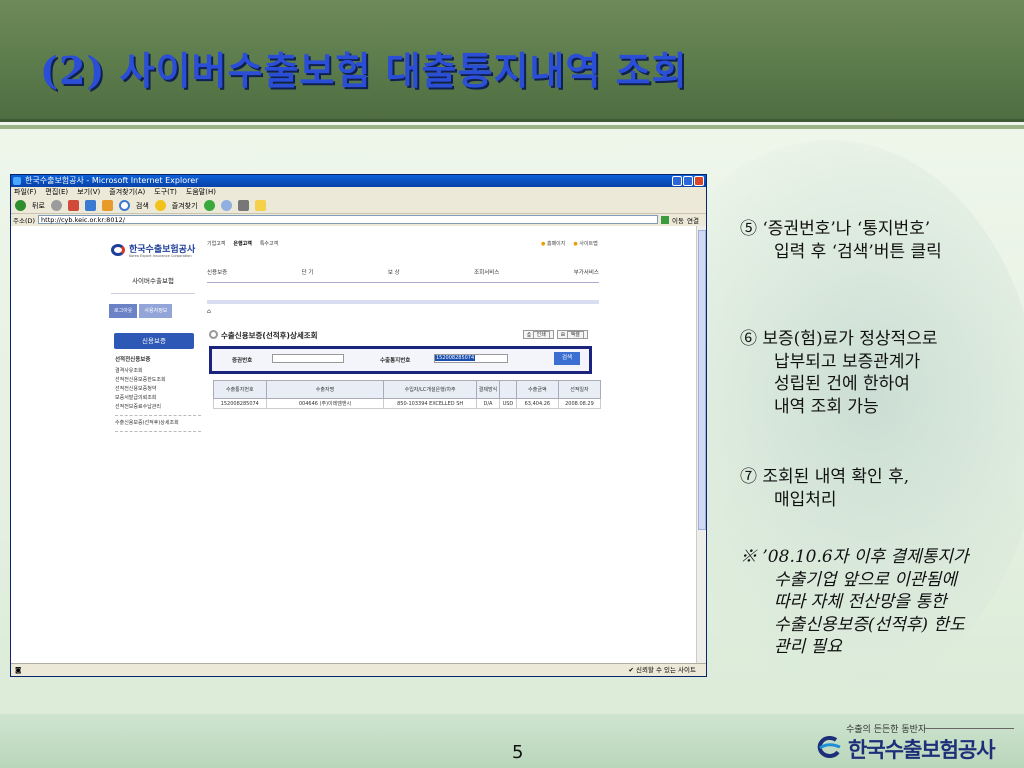 Image resolution: width=1024 pixels, height=768 pixels. Describe the element at coordinates (325, 389) in the screenshot. I see `col-exporter: 수출자명` at that location.